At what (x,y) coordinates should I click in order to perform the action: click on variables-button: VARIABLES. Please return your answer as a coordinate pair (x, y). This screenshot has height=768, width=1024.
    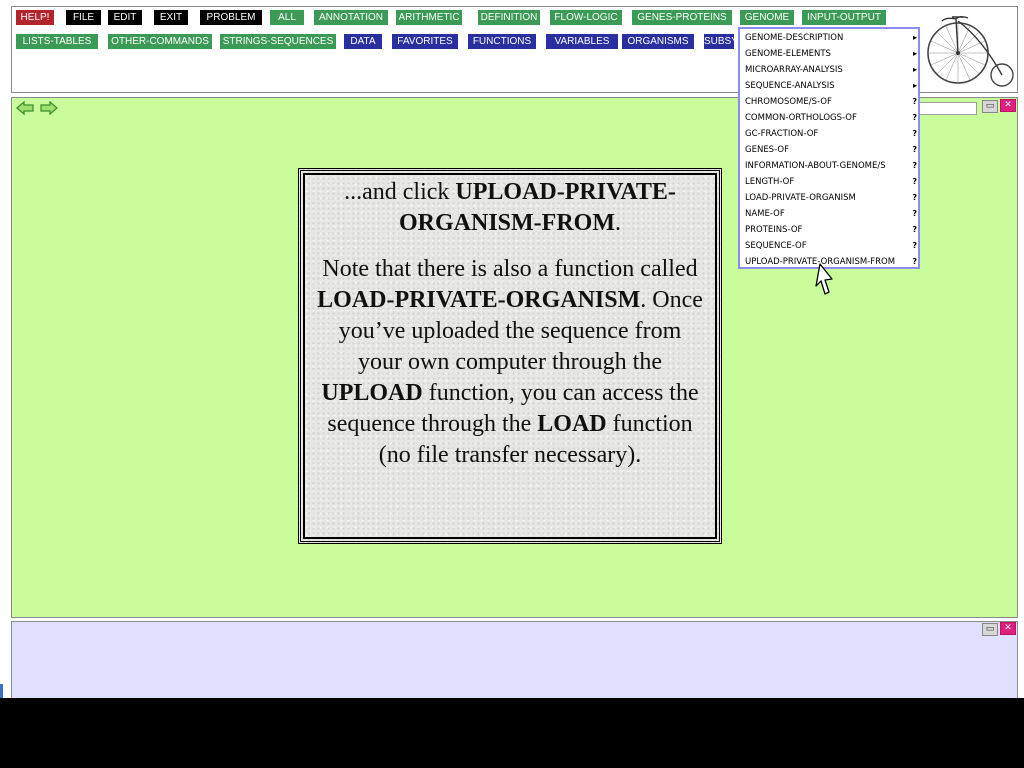
    Looking at the image, I should click on (582, 41).